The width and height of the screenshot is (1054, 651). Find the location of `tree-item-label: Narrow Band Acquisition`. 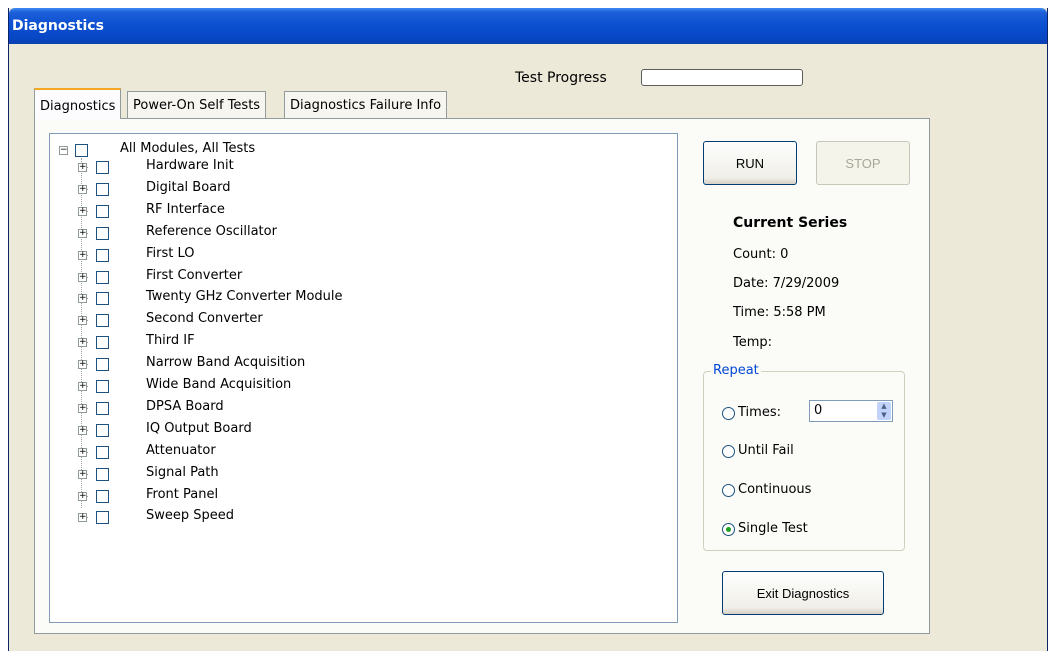

tree-item-label: Narrow Band Acquisition is located at coordinates (226, 363).